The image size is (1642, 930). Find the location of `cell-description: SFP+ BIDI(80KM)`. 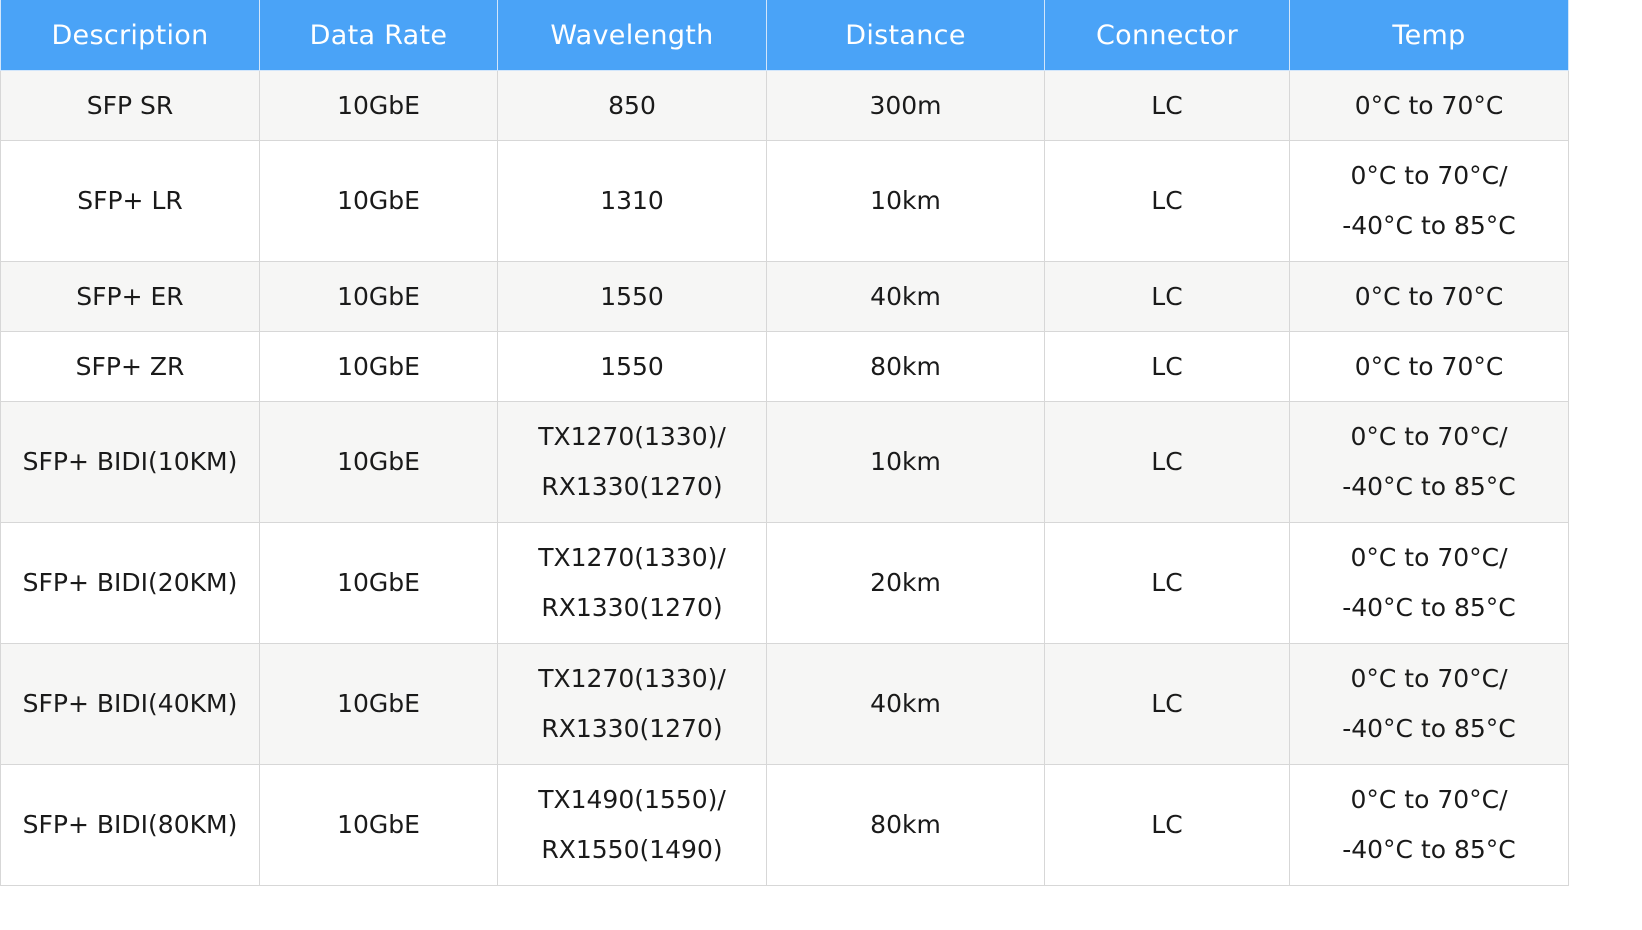

cell-description: SFP+ BIDI(80KM) is located at coordinates (130, 825).